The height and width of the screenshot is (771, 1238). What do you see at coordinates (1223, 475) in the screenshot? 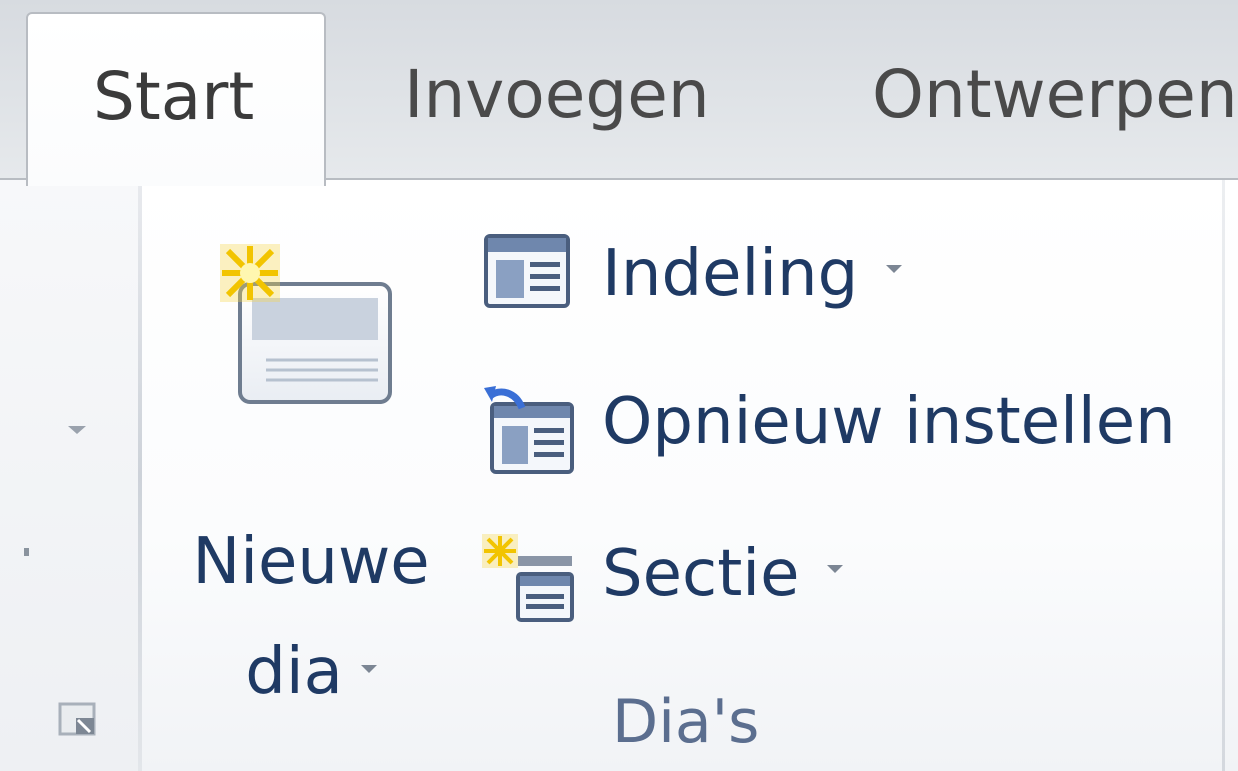
I see `group-separator-right` at bounding box center [1223, 475].